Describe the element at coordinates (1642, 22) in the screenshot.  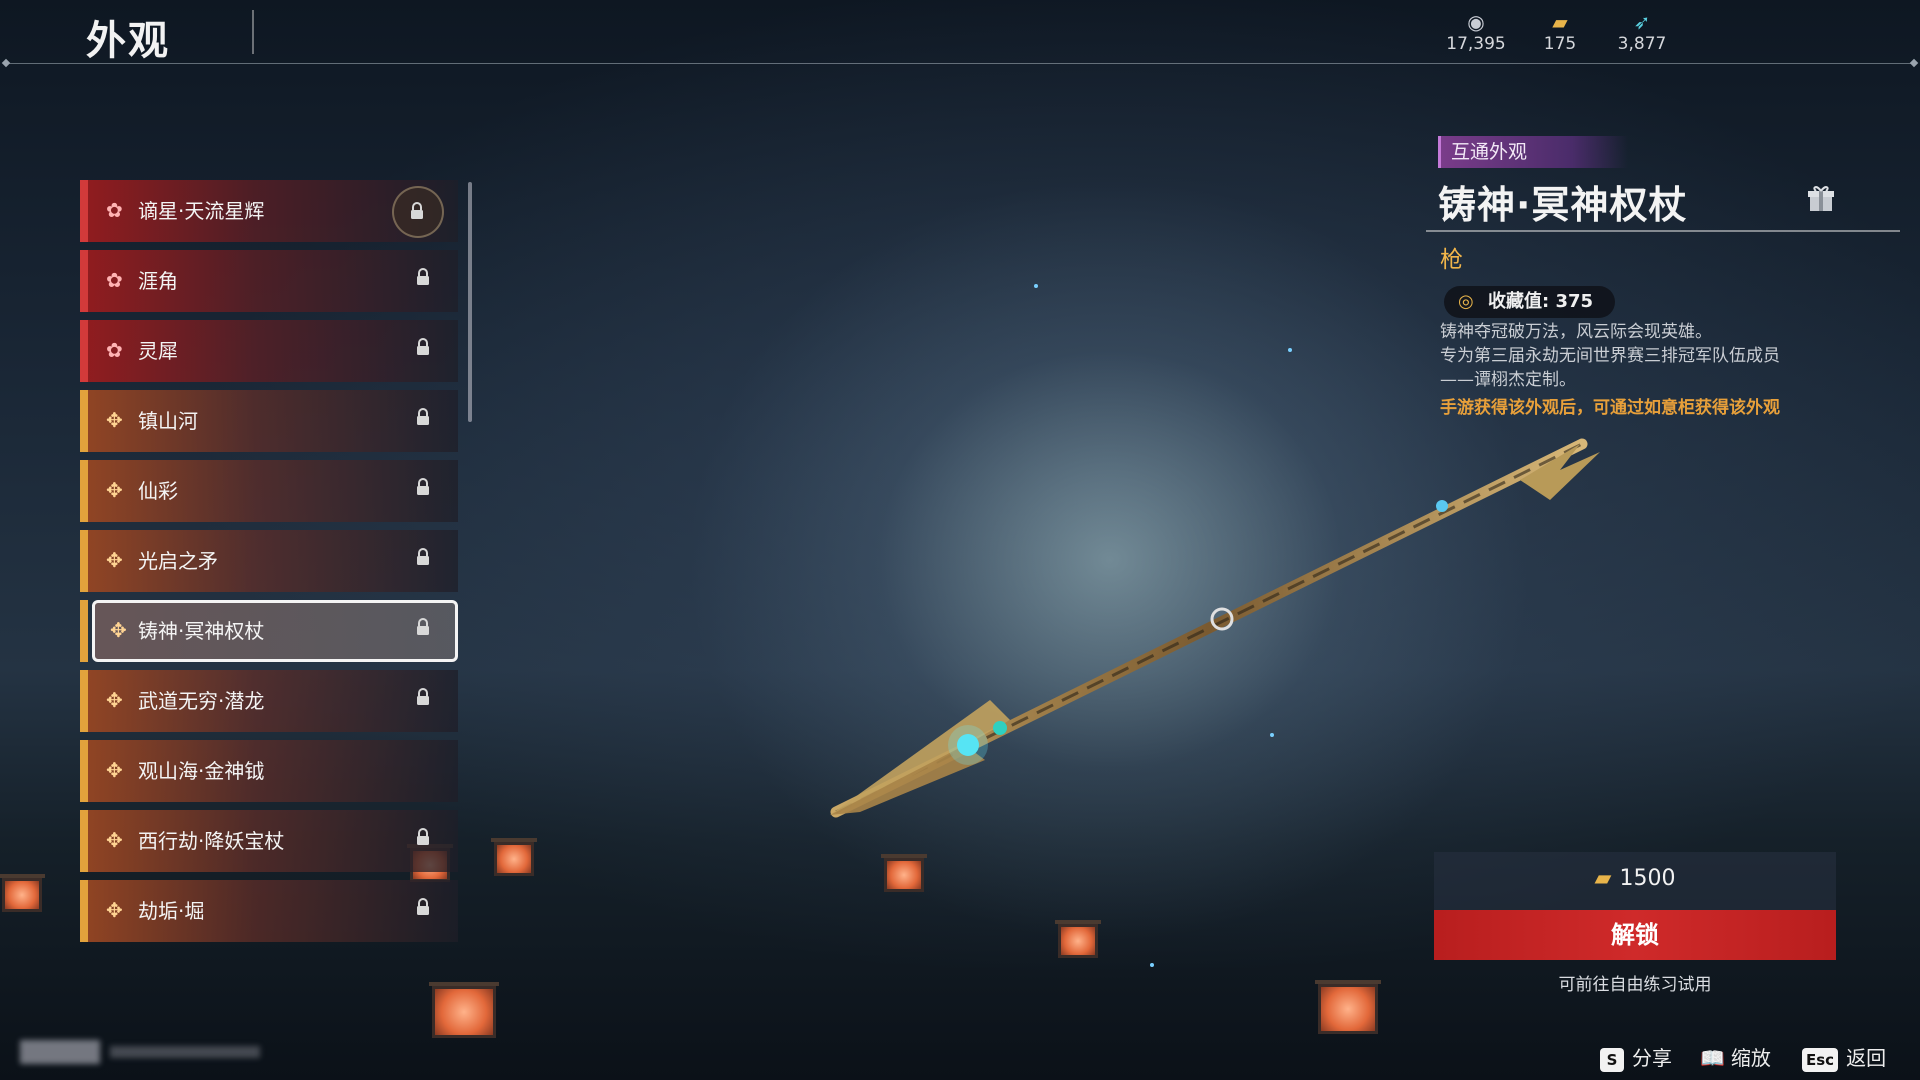
I see `feather-icon: ➶` at that location.